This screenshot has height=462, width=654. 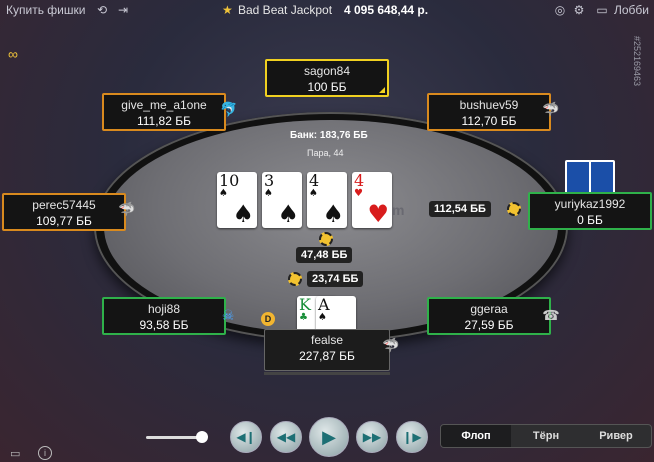 What do you see at coordinates (164, 105) in the screenshot?
I see `player-name: give_me_a1one` at bounding box center [164, 105].